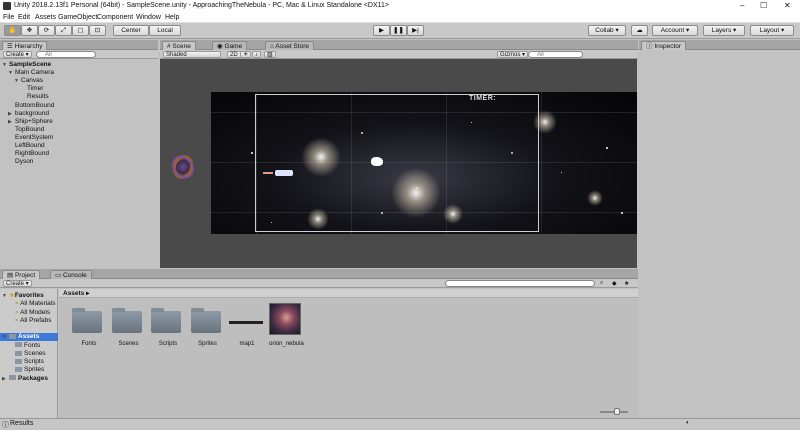  What do you see at coordinates (601, 283) in the screenshot?
I see `filter-type-icon: ⌕` at bounding box center [601, 283].